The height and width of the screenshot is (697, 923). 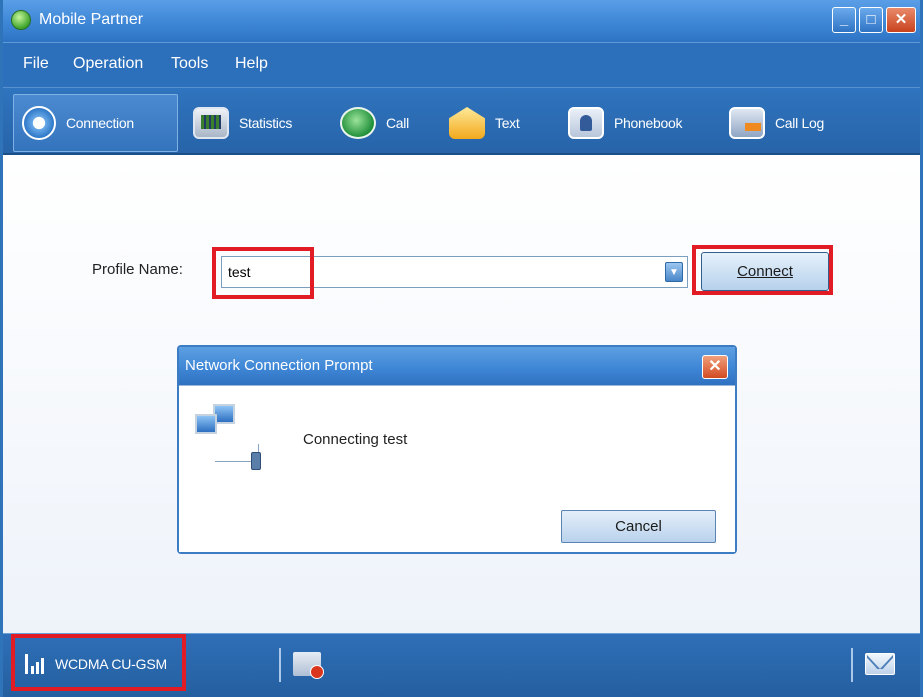 What do you see at coordinates (279, 365) in the screenshot?
I see `dialog-title: Network Connection Prompt` at bounding box center [279, 365].